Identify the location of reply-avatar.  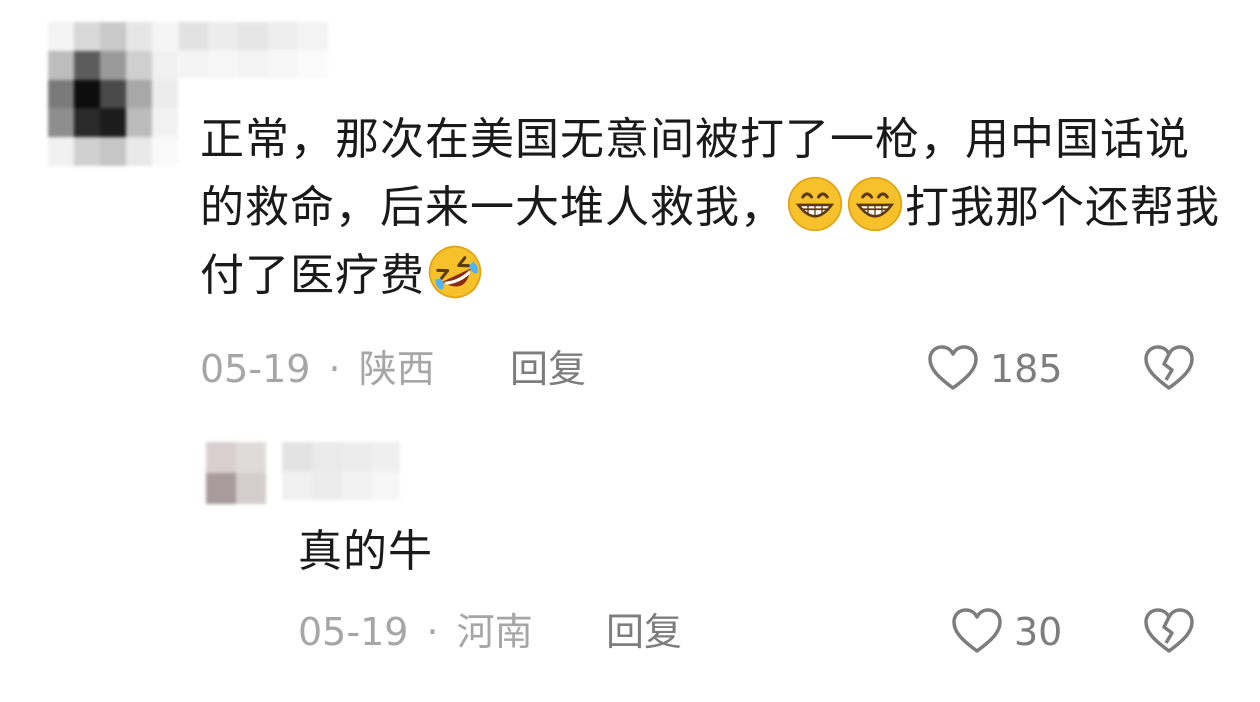
(236, 473).